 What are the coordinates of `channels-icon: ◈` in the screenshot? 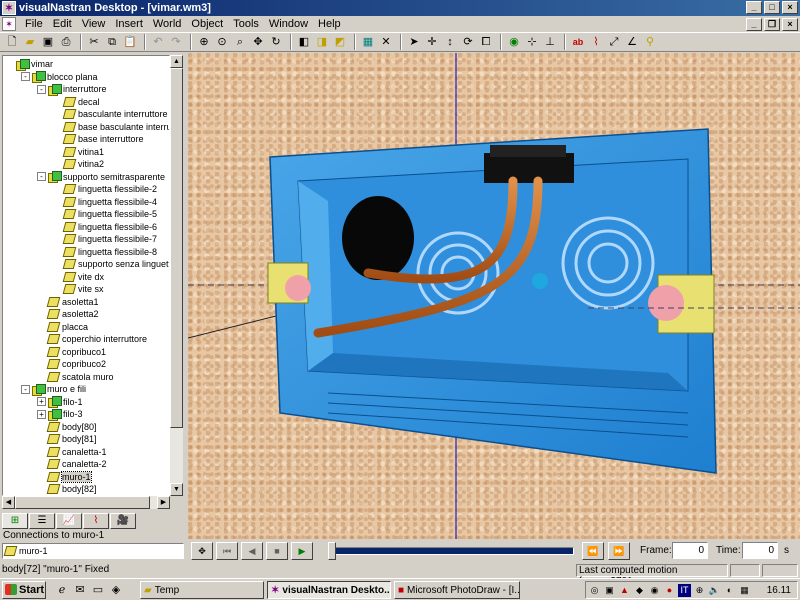 It's located at (116, 590).